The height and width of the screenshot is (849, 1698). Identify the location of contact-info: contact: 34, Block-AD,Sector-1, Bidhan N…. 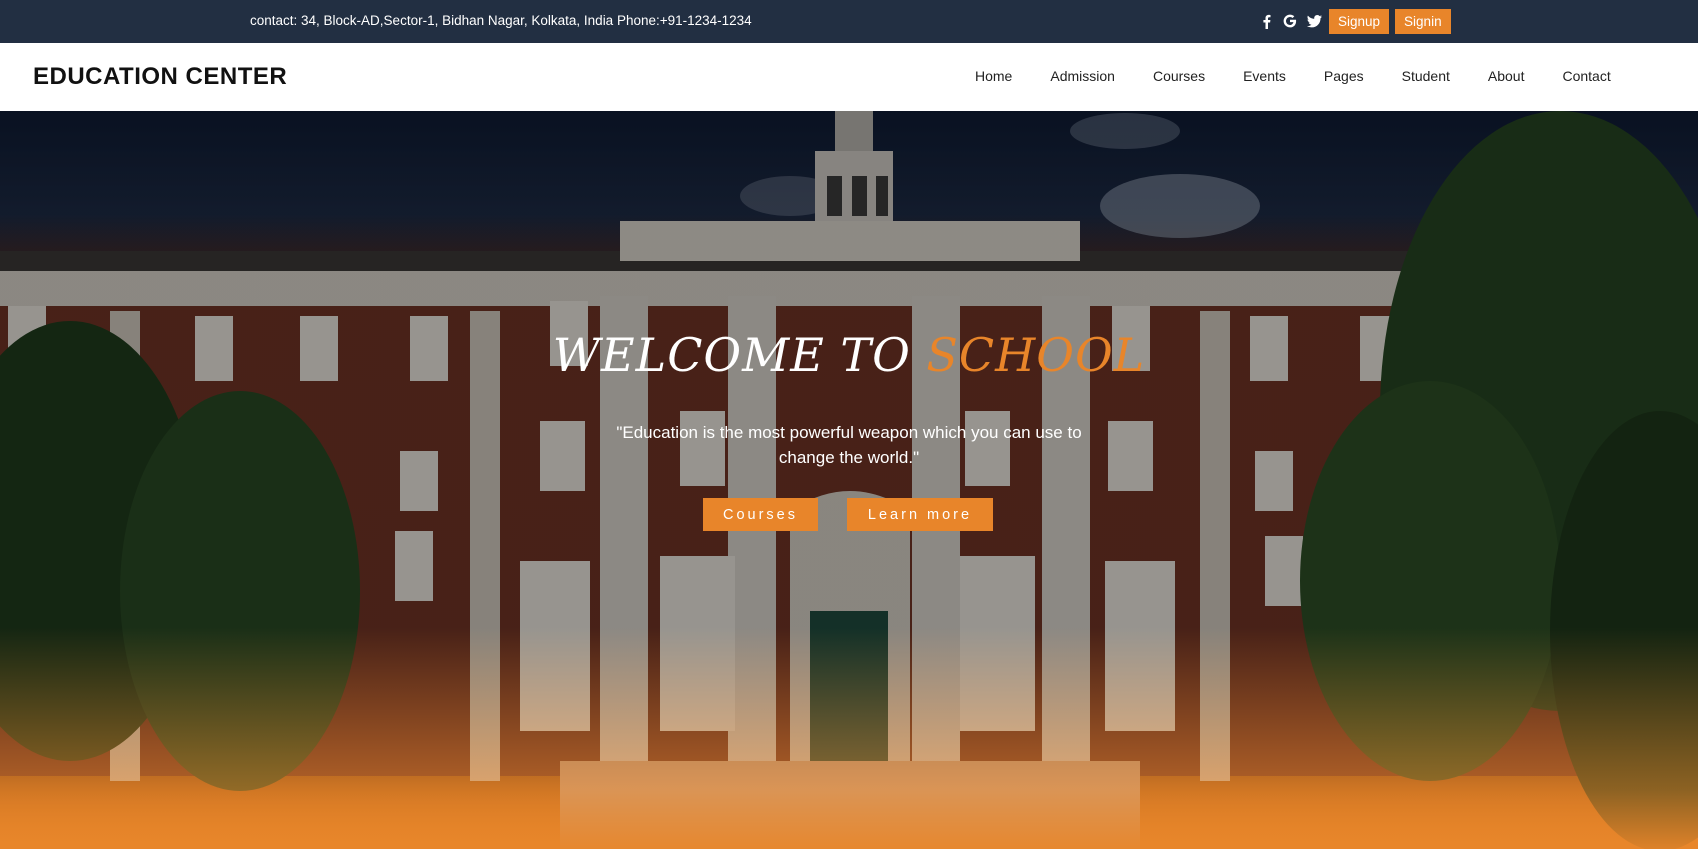
(501, 20).